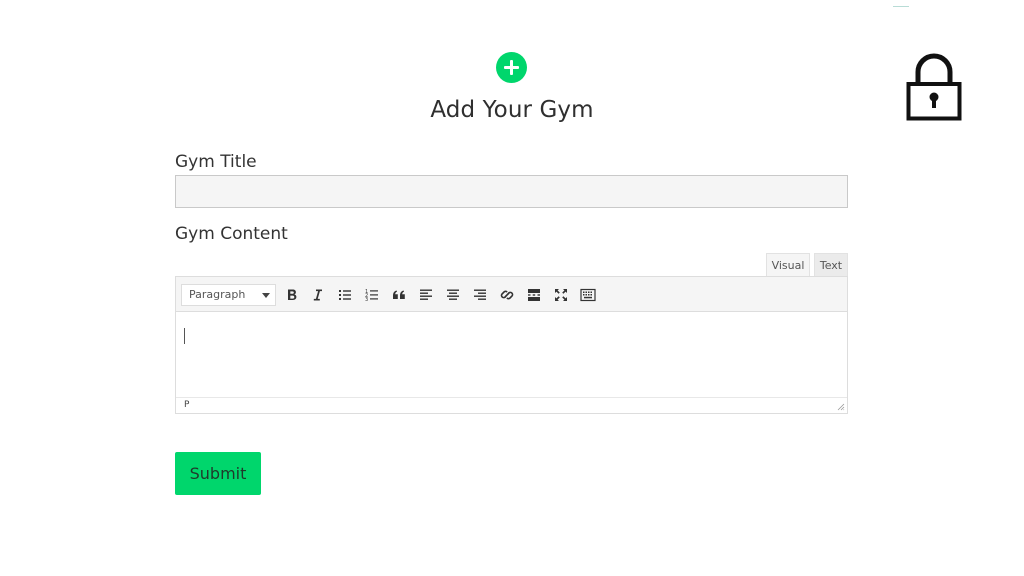 The image size is (1024, 576). I want to click on tab-text: Text, so click(831, 265).